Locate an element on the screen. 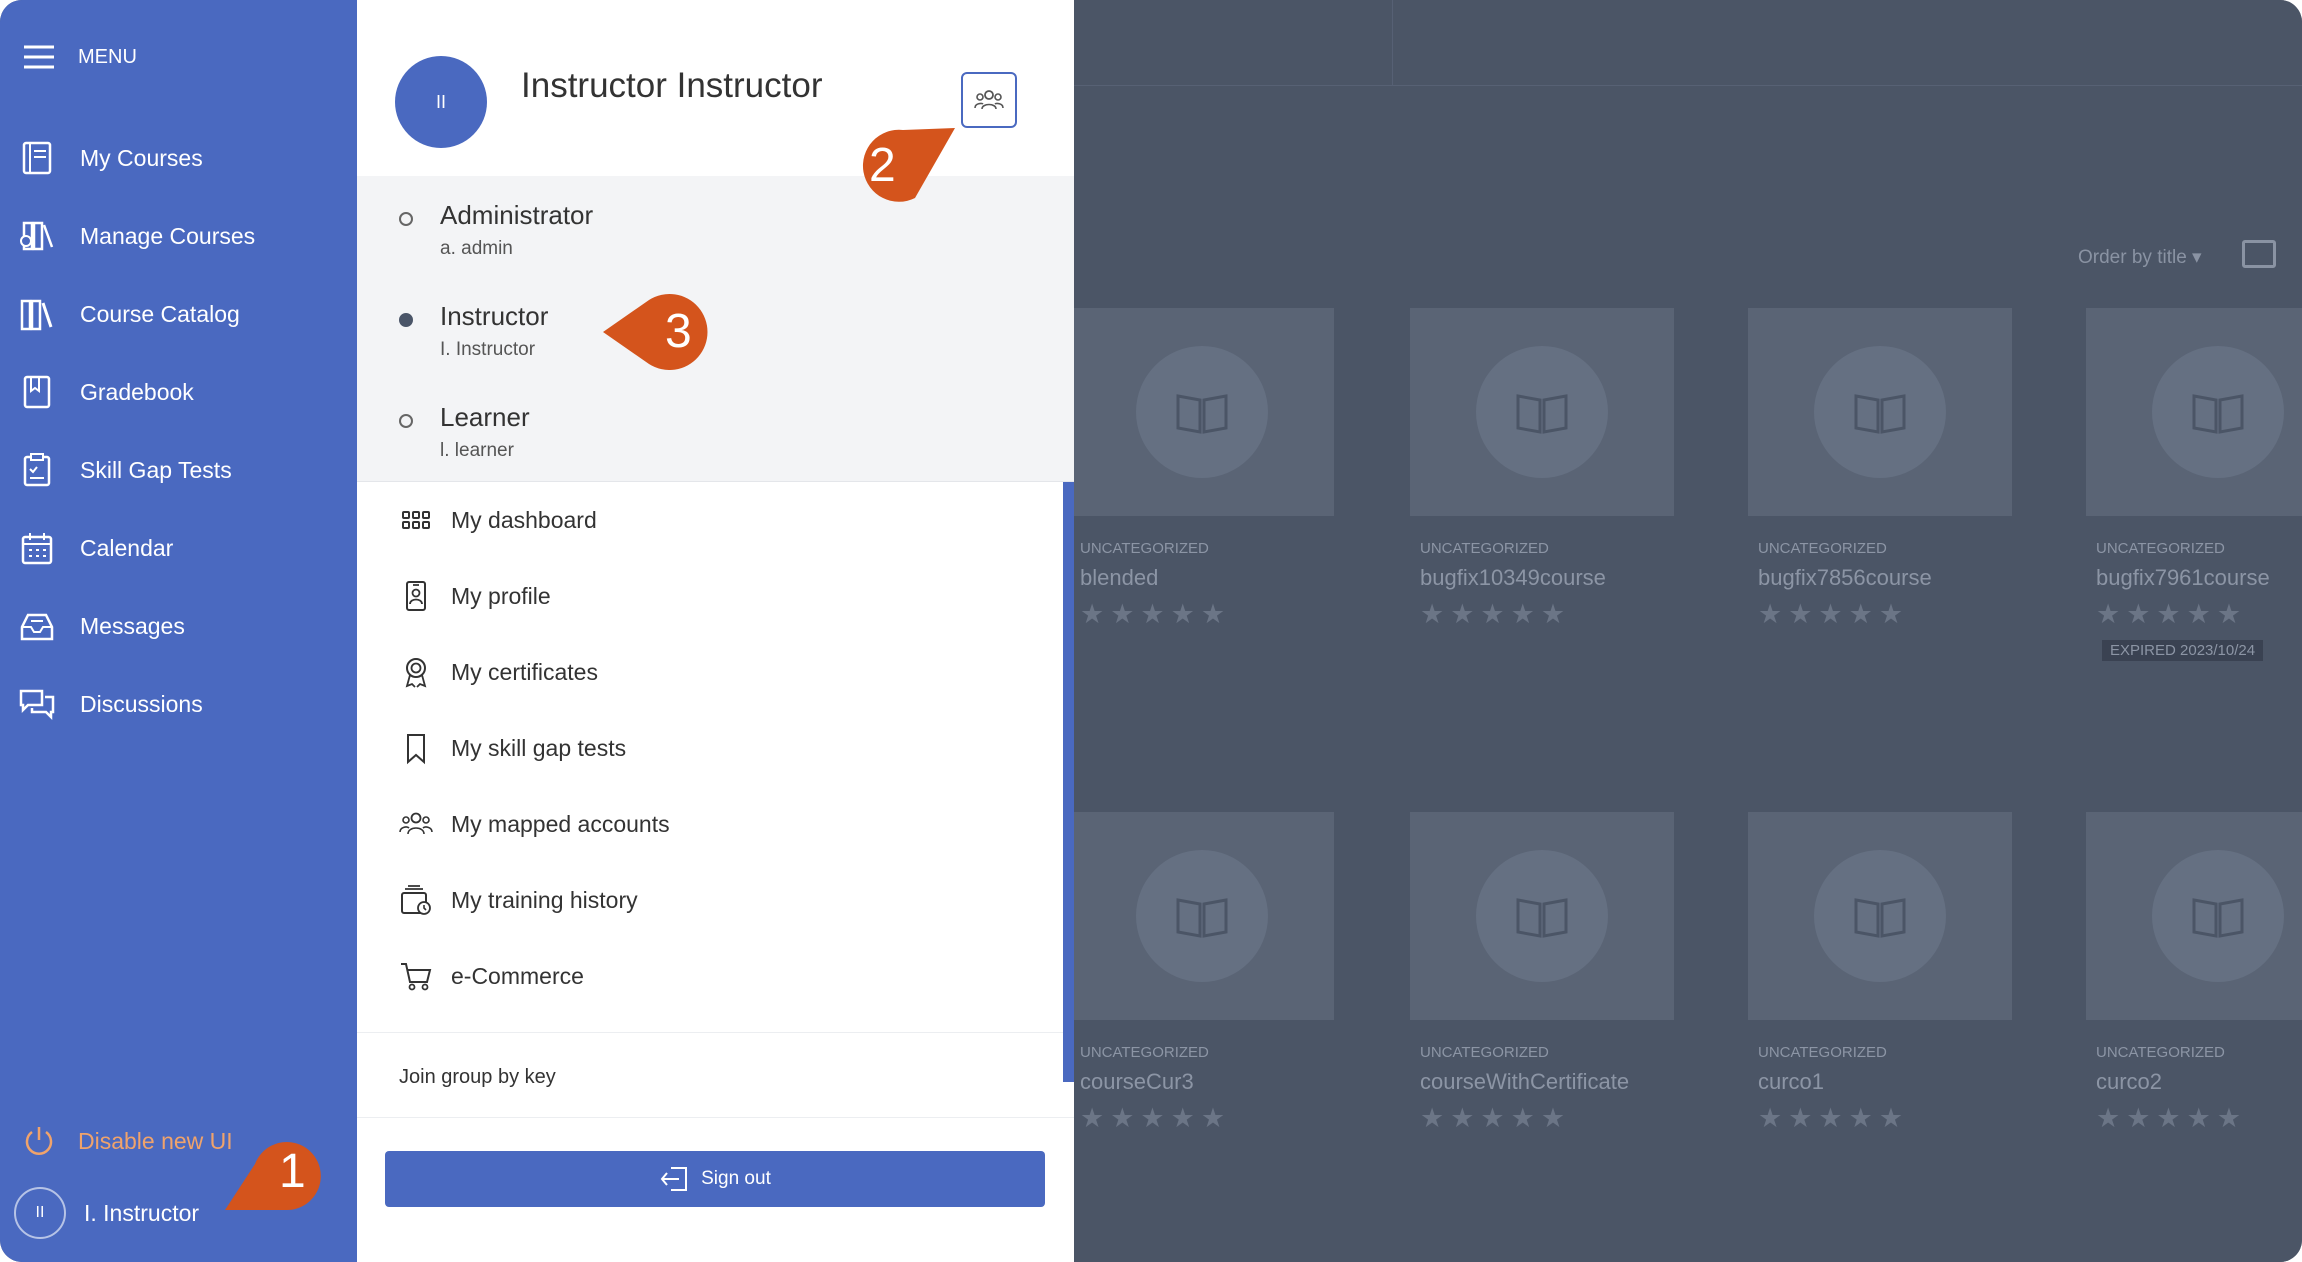 The height and width of the screenshot is (1262, 2302). menu-toggle: MENU is located at coordinates (79, 57).